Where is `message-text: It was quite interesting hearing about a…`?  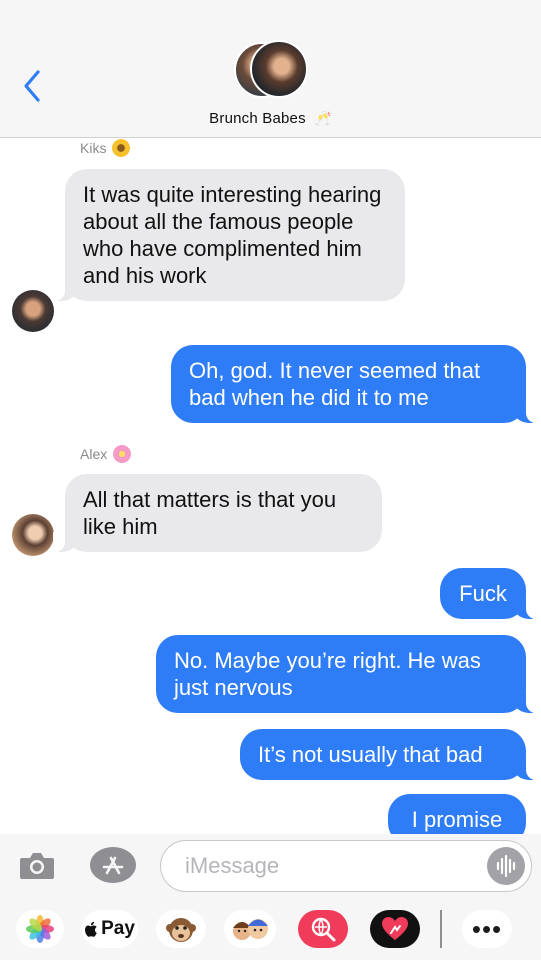
message-text: It was quite interesting hearing about a… is located at coordinates (232, 235).